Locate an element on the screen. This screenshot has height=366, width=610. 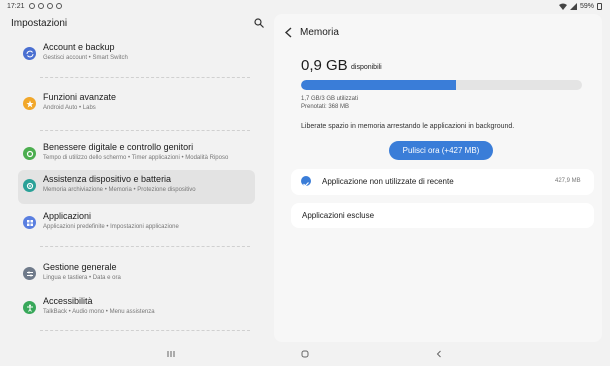
system-icons: 59% is located at coordinates (580, 6).